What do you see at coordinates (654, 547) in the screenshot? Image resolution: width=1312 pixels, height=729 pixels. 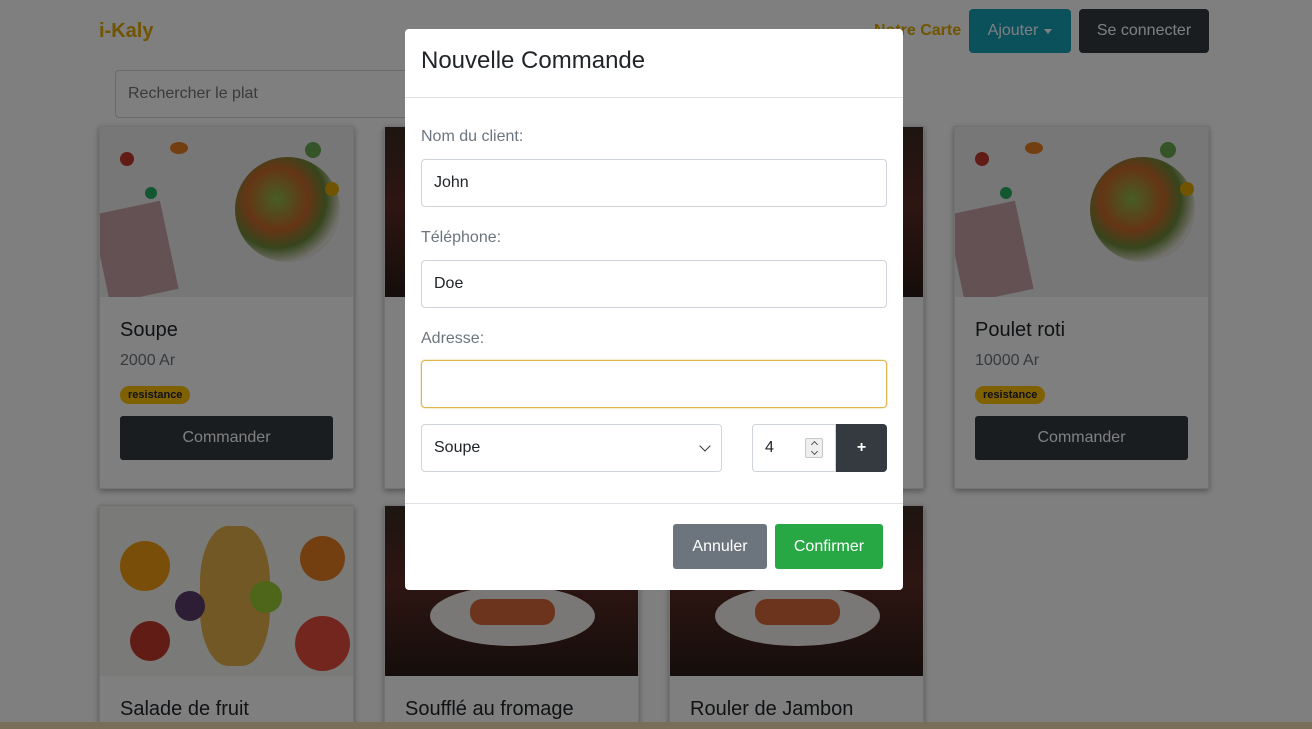 I see `modal-footer: Annuler Confirmer` at bounding box center [654, 547].